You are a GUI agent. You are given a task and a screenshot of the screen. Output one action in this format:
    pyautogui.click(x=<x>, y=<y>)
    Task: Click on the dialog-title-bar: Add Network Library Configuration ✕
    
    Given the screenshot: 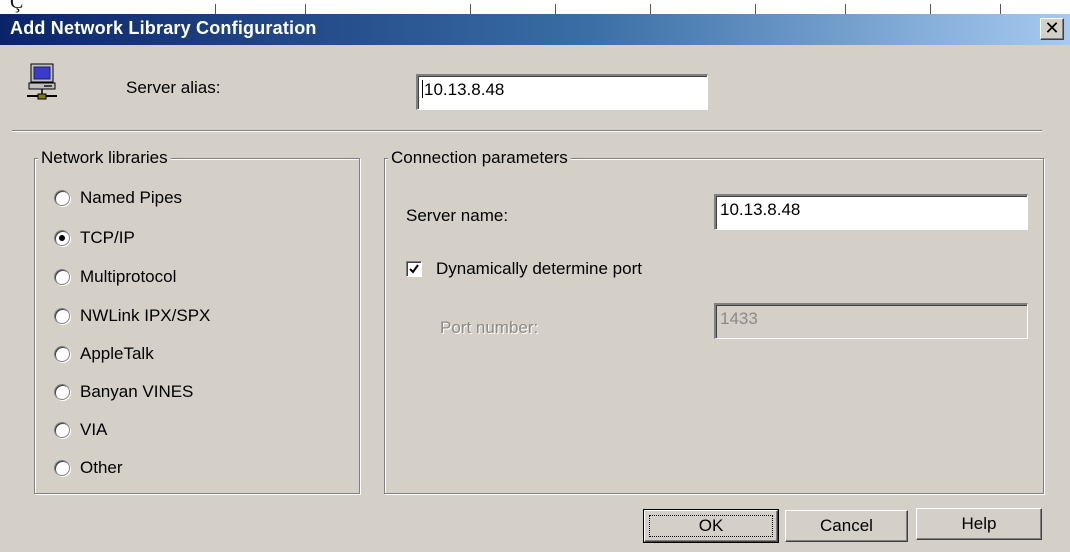 What is the action you would take?
    pyautogui.click(x=535, y=29)
    